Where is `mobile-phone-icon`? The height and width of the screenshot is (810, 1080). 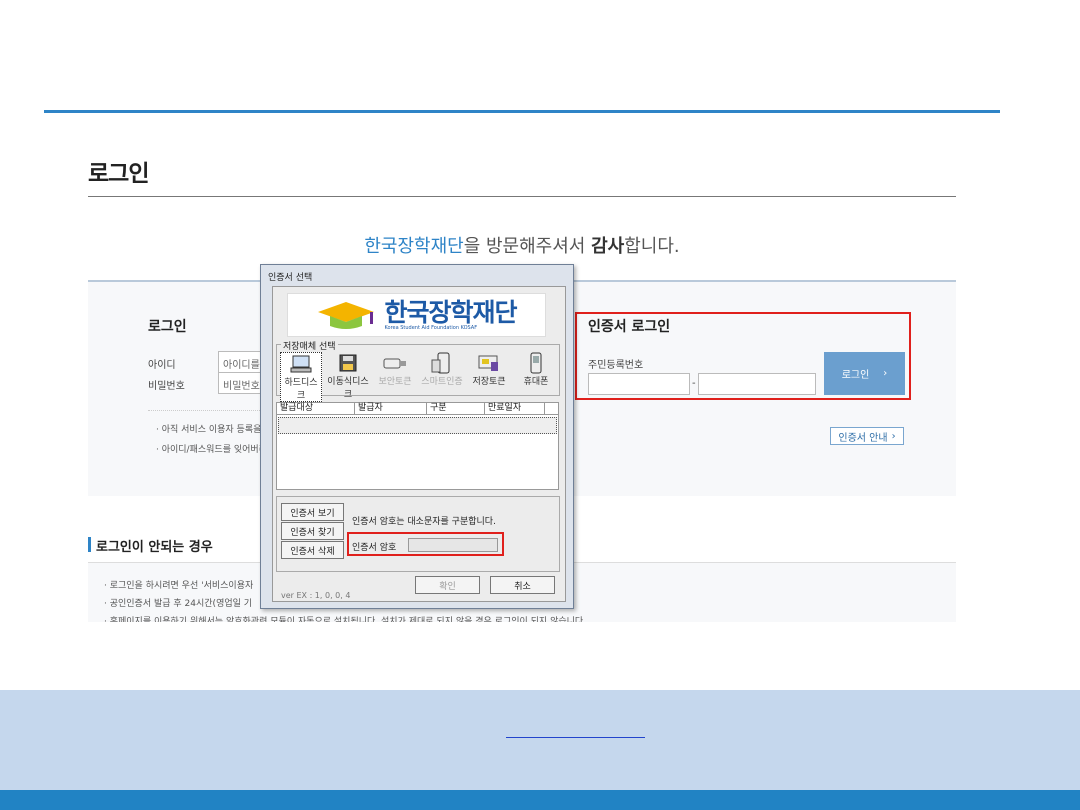 mobile-phone-icon is located at coordinates (536, 363).